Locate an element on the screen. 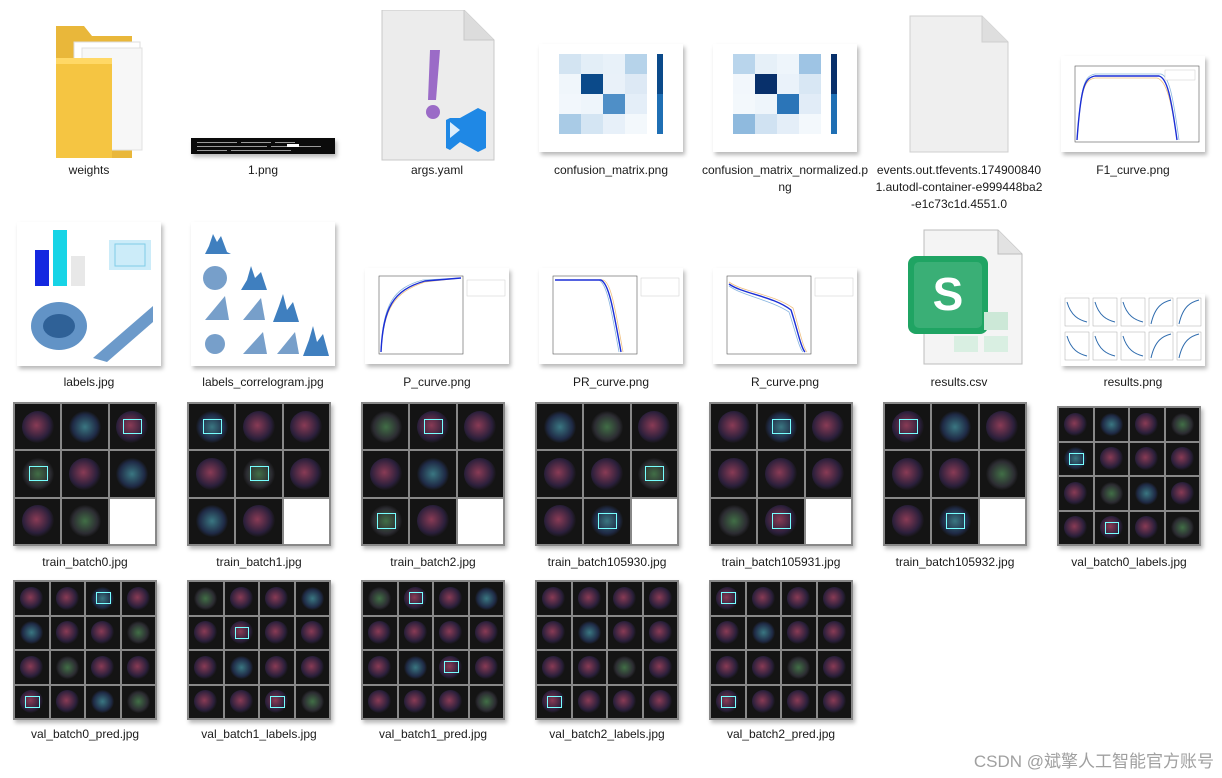 This screenshot has width=1222, height=778. file-name: P_curve.png is located at coordinates (437, 382).